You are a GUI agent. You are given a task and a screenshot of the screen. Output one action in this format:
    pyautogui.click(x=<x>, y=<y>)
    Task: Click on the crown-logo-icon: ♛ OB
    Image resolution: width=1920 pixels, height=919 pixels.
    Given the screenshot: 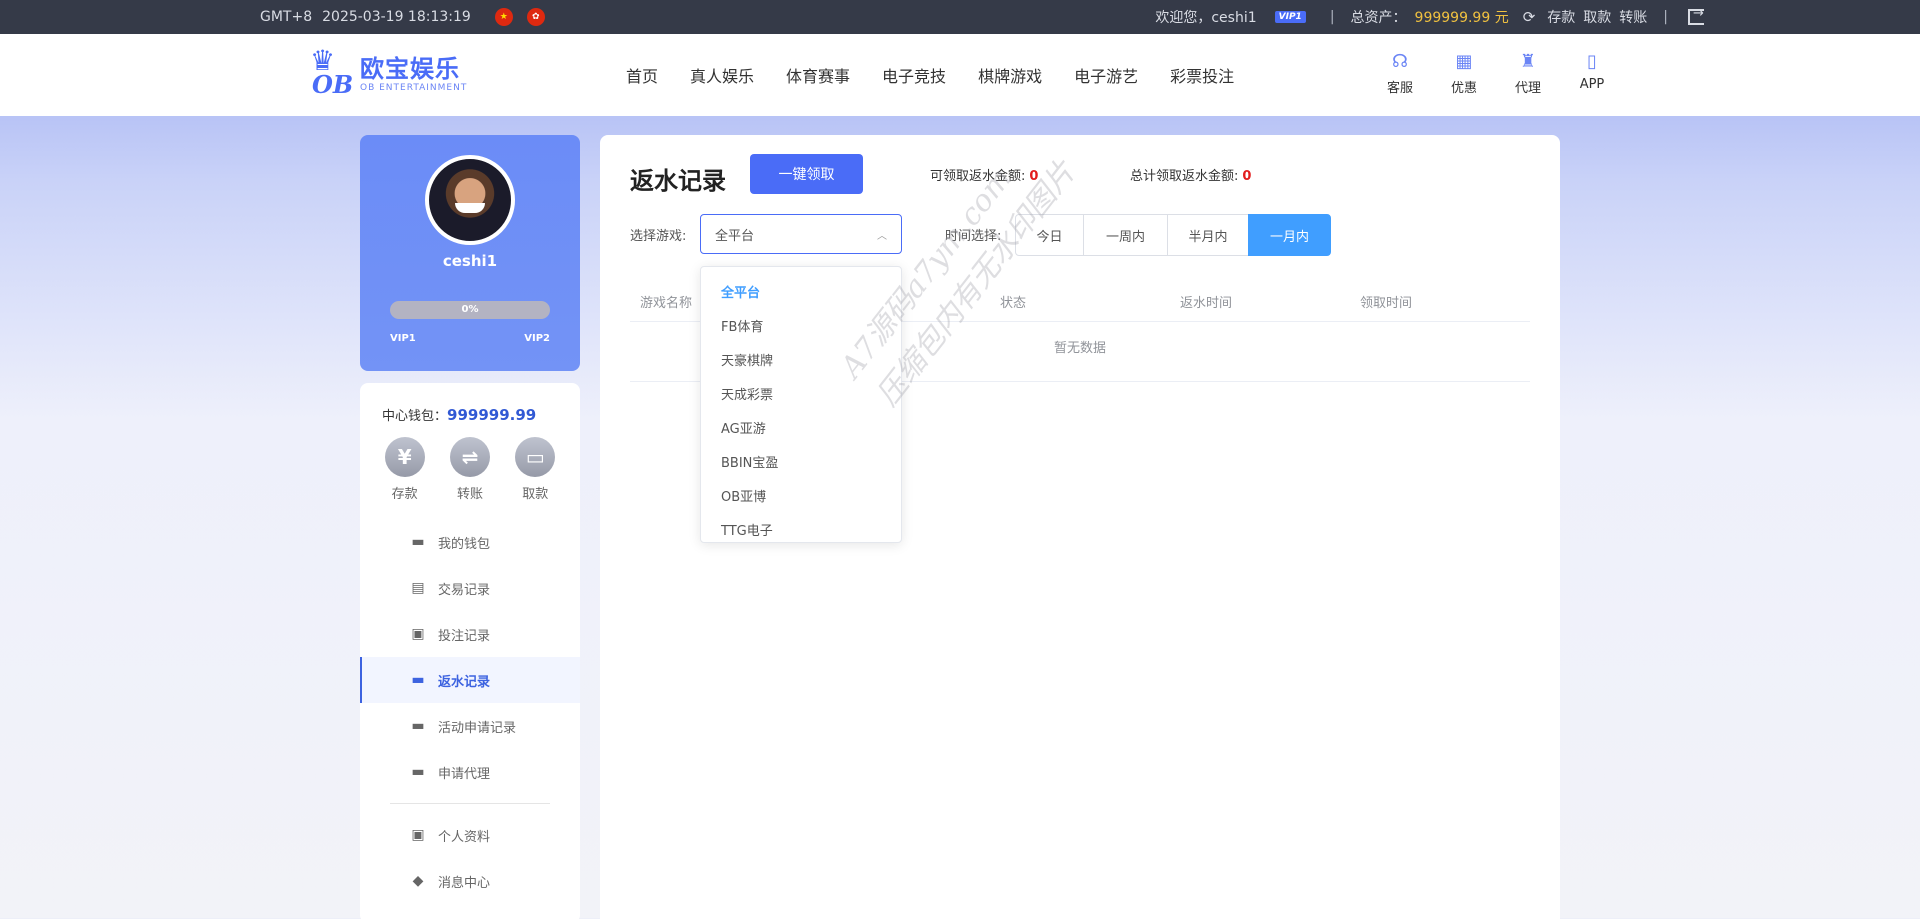 What is the action you would take?
    pyautogui.click(x=332, y=71)
    